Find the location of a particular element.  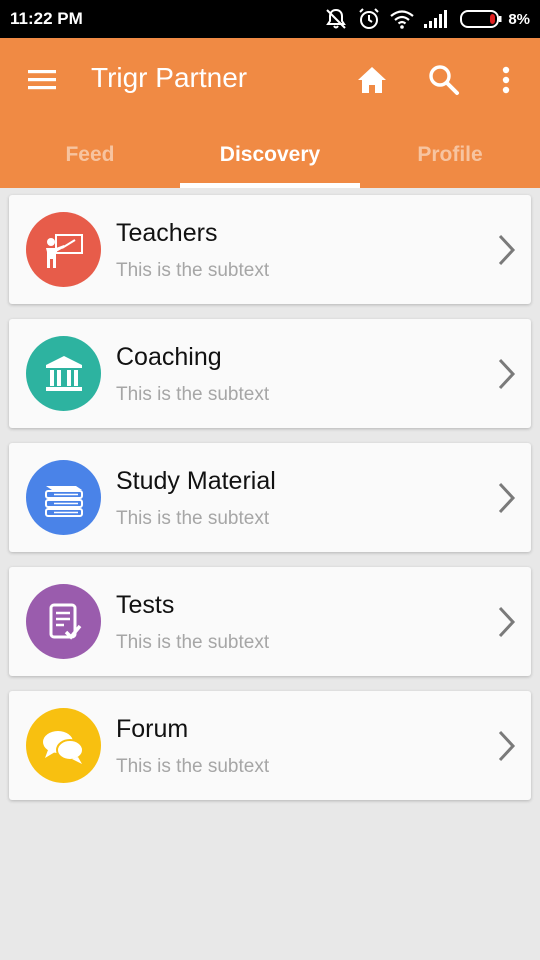

books-icon is located at coordinates (63, 497).